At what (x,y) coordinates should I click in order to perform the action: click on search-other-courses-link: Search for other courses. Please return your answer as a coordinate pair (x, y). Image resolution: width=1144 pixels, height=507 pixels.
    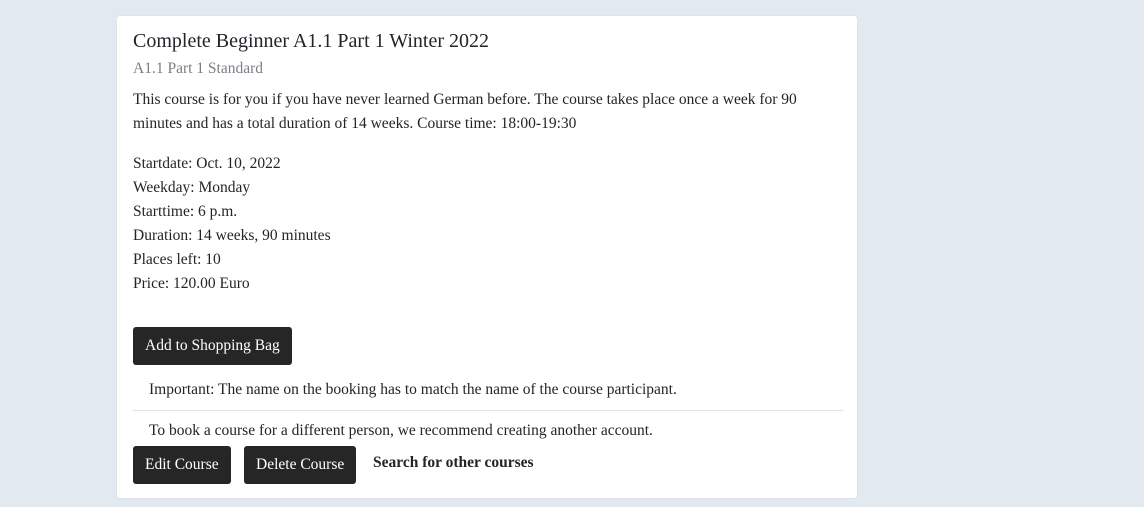
    Looking at the image, I should click on (453, 463).